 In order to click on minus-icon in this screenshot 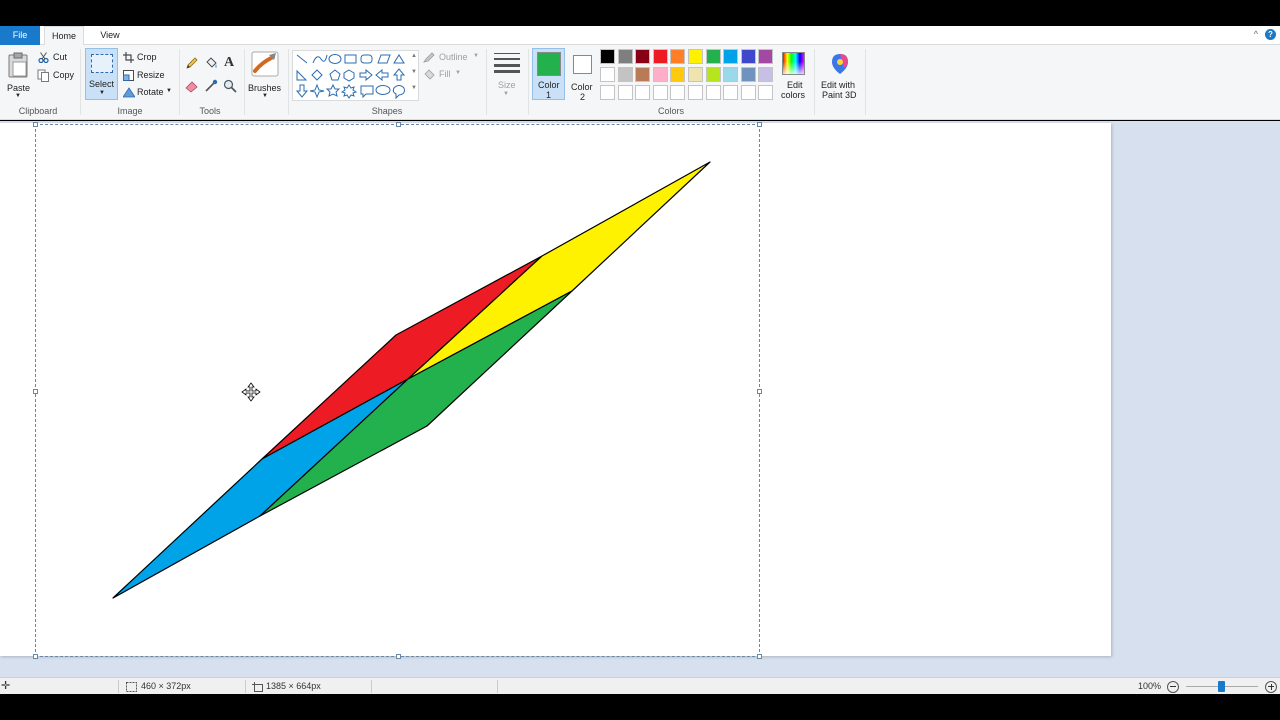, I will do `click(1173, 686)`.